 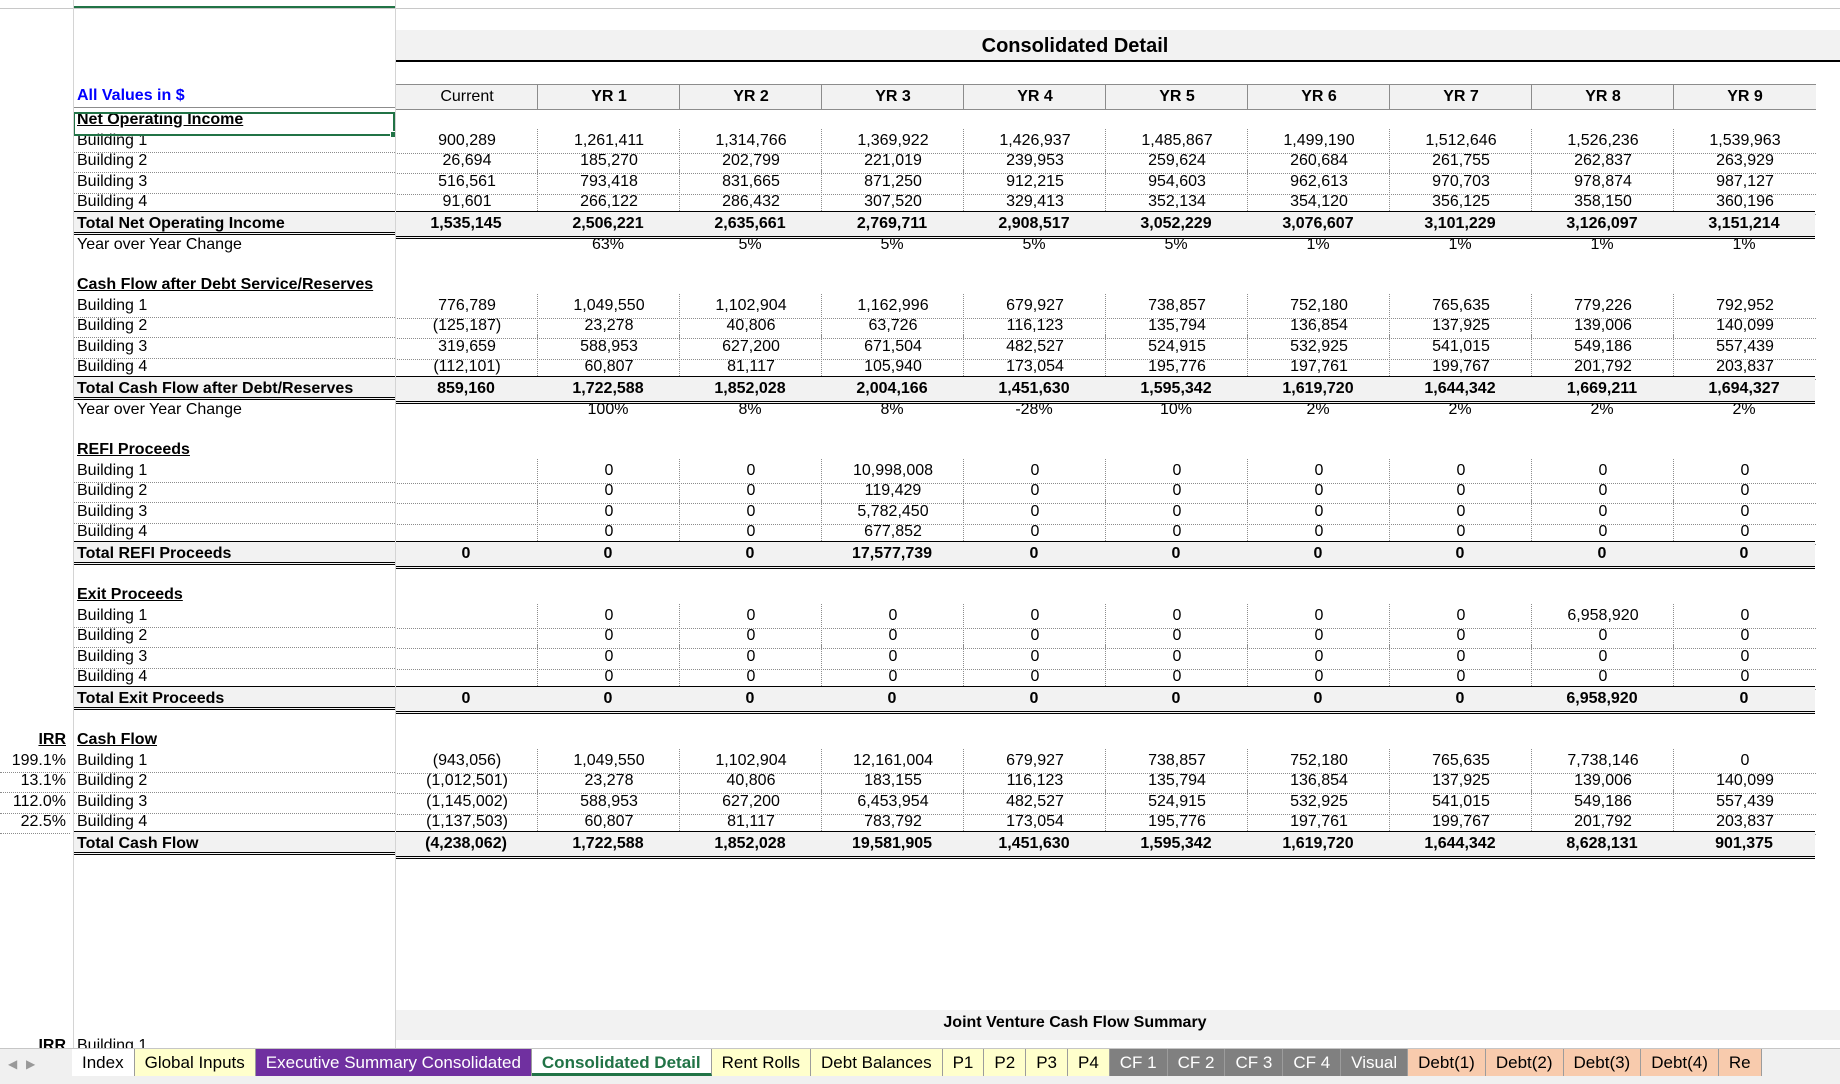 What do you see at coordinates (1034, 844) in the screenshot?
I see `total-value: 1,451,630` at bounding box center [1034, 844].